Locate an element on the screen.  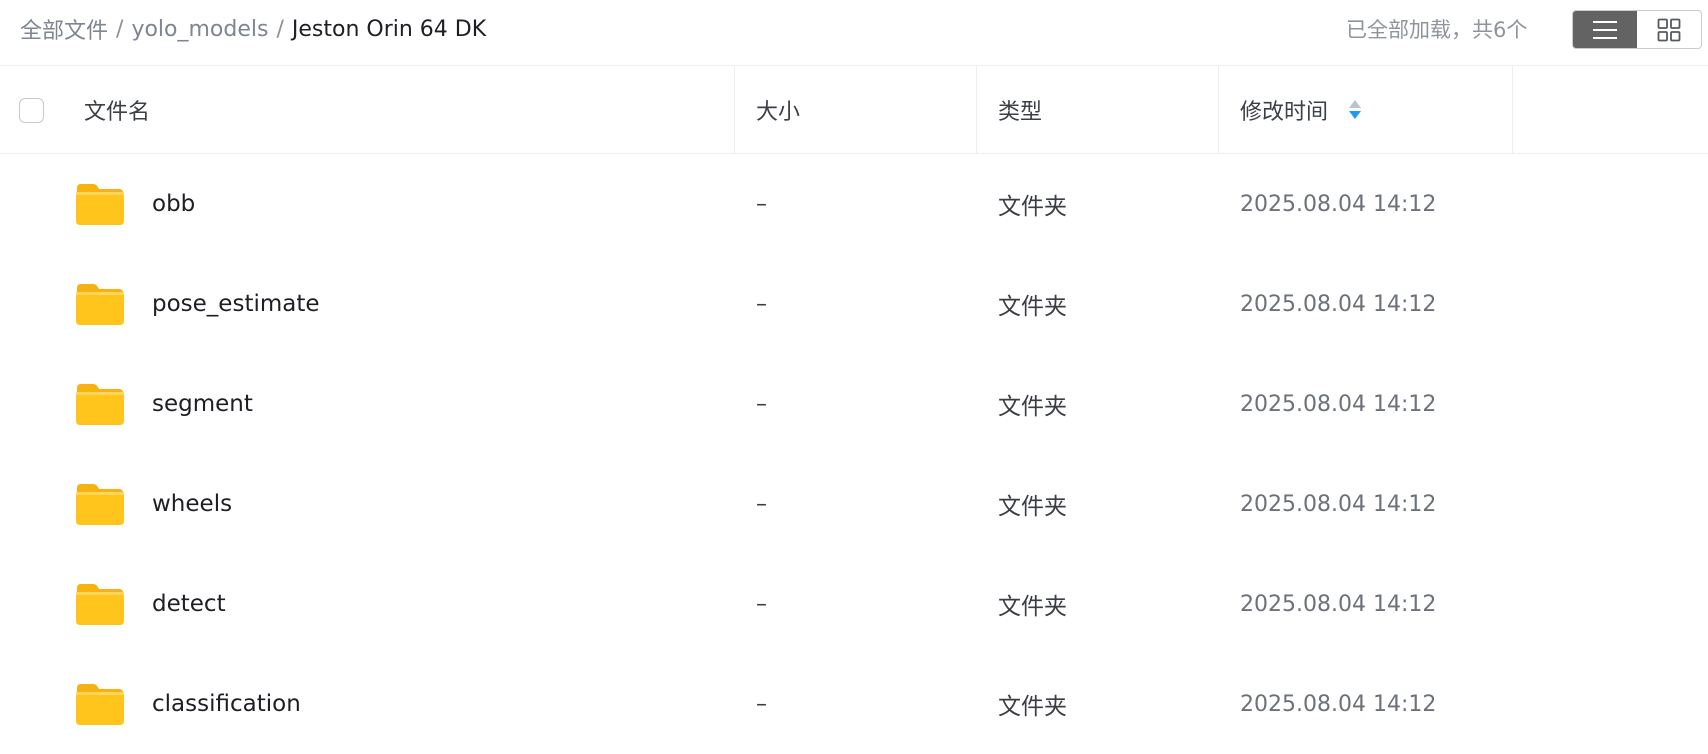
column-header-size: 大小 is located at coordinates (855, 109).